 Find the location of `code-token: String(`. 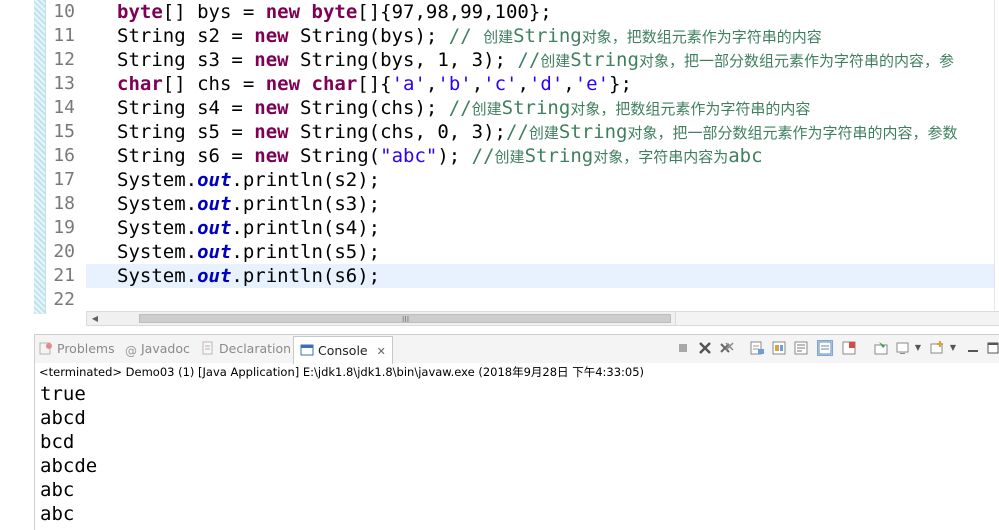

code-token: String( is located at coordinates (334, 156).